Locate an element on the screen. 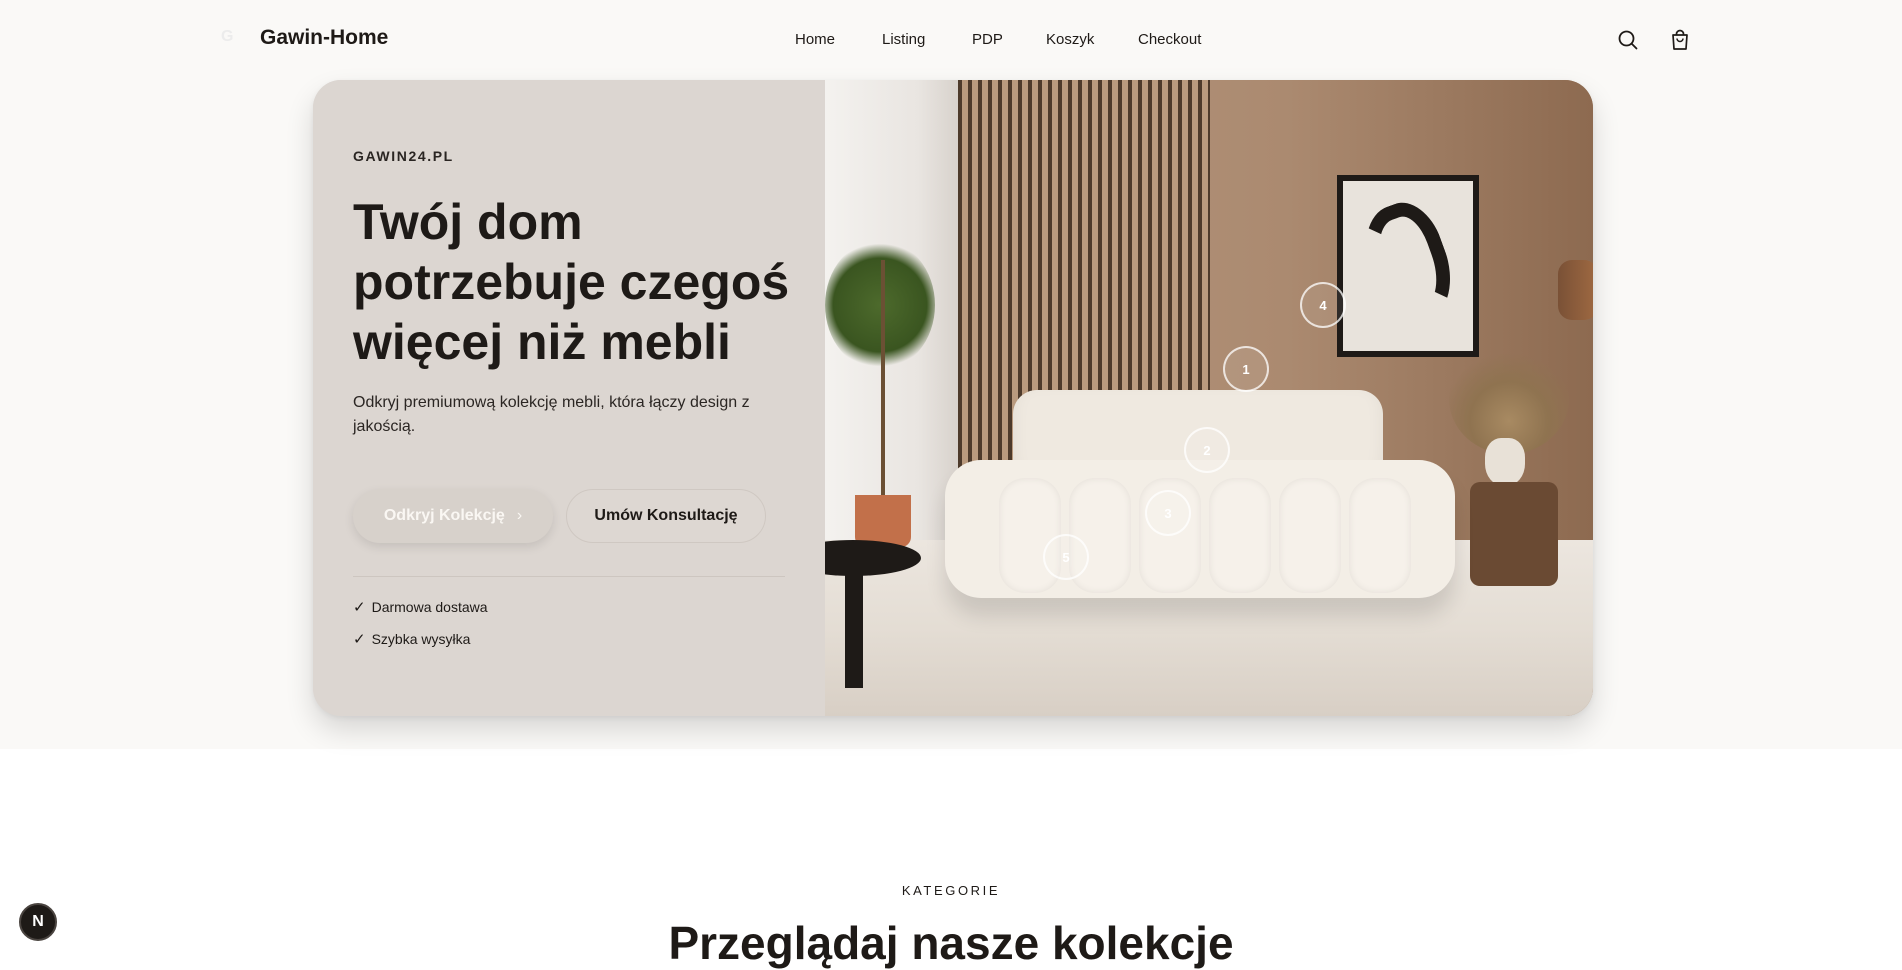 This screenshot has width=1902, height=970. book-consultation-button: Umów Konsultację is located at coordinates (666, 516).